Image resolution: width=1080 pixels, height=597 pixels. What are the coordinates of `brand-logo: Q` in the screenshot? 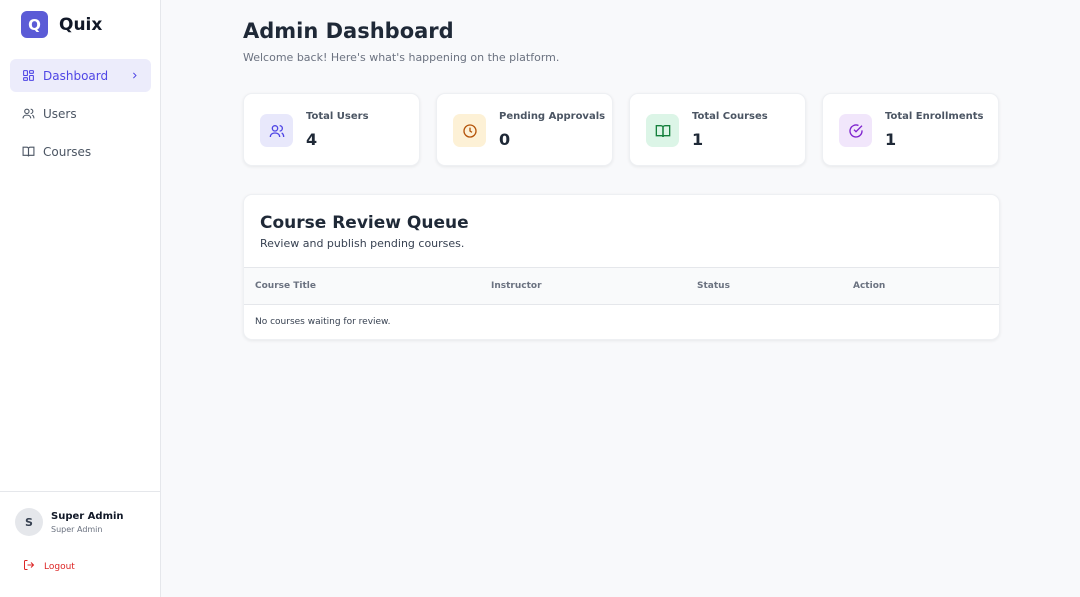 It's located at (34, 24).